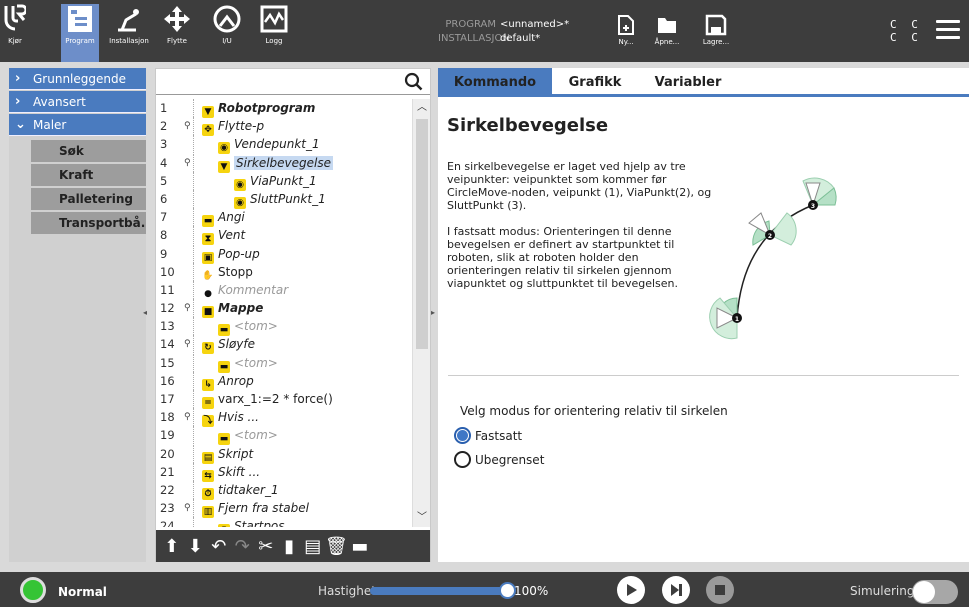 This screenshot has width=969, height=607. I want to click on tree-node: ◉ Vendepunkt_1, so click(269, 145).